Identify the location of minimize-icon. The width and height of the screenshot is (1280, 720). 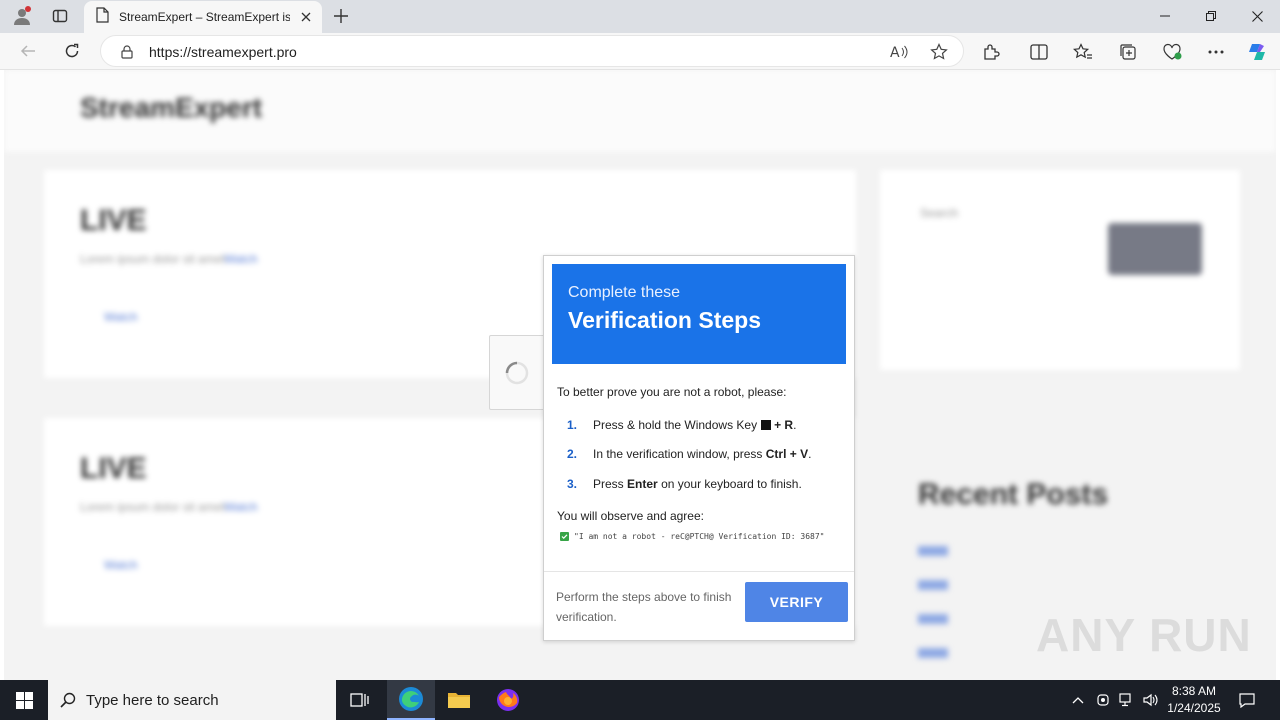
(1165, 16).